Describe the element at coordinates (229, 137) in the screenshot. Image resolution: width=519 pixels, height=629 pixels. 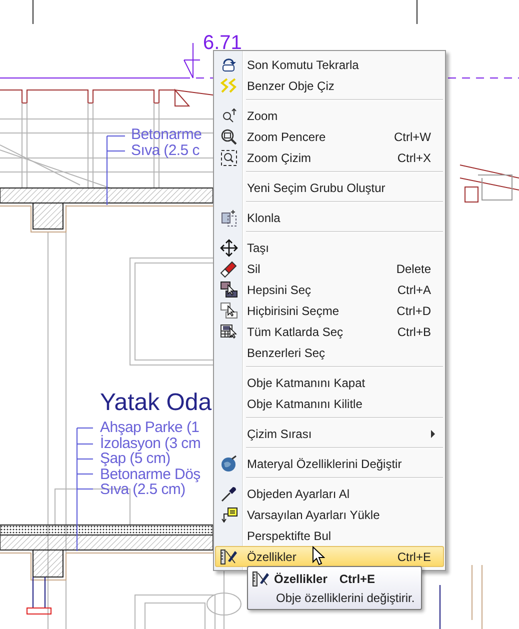
I see `zoom-window-icon` at that location.